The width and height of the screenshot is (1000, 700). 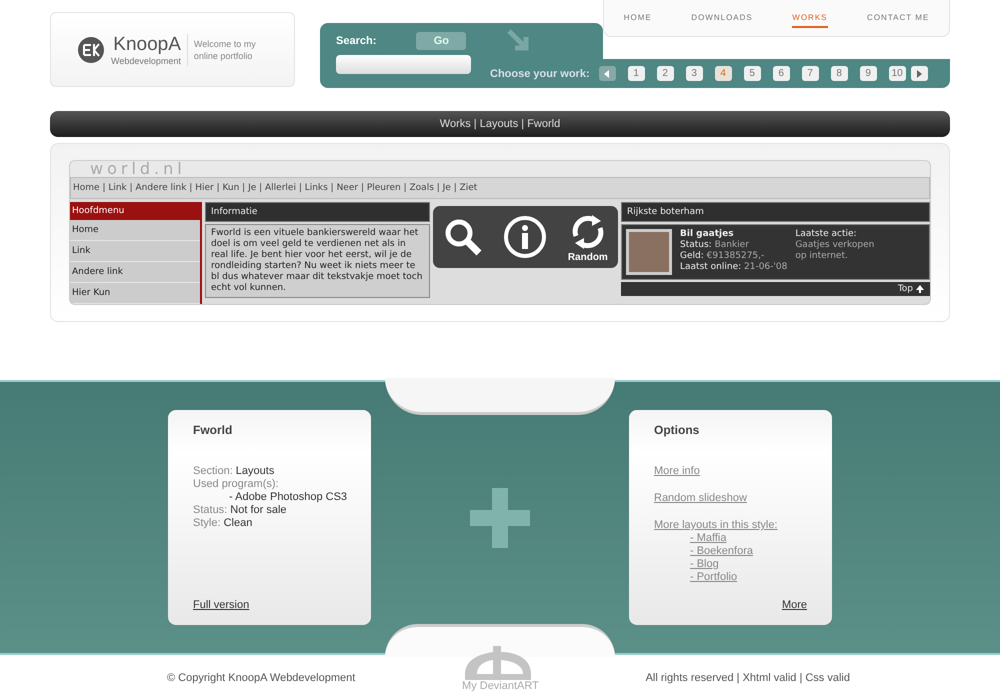 What do you see at coordinates (677, 430) in the screenshot?
I see `card-title: Options` at bounding box center [677, 430].